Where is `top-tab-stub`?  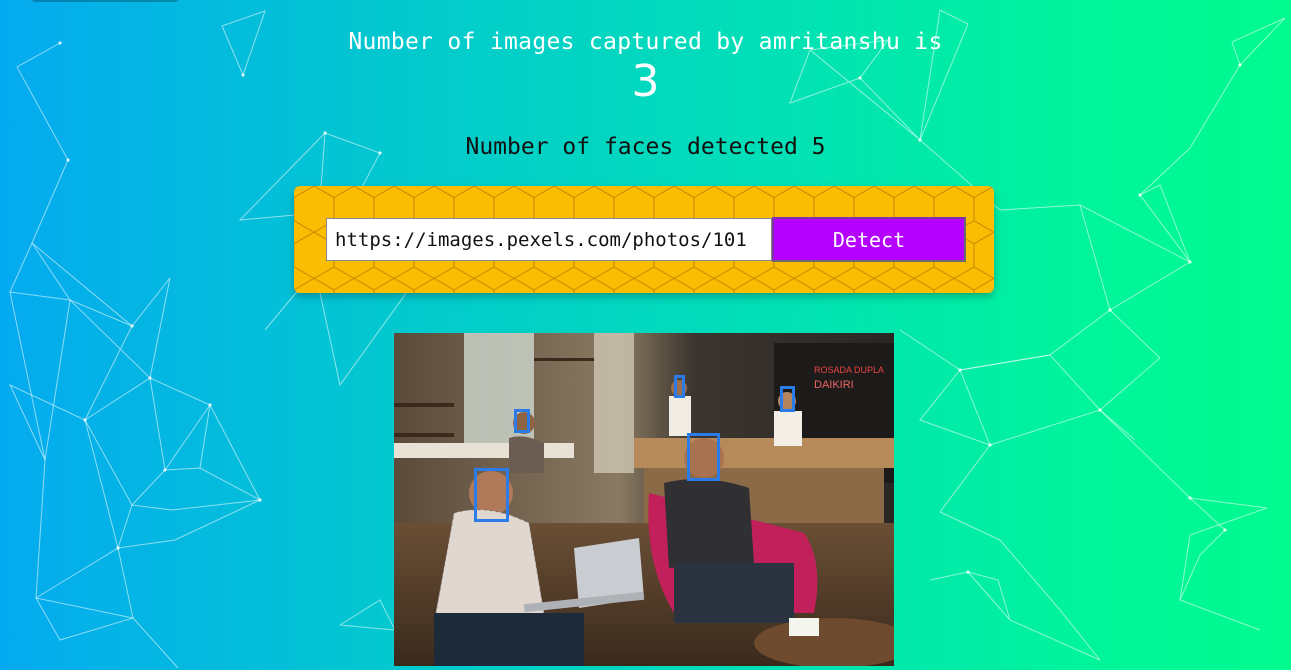
top-tab-stub is located at coordinates (105, 1).